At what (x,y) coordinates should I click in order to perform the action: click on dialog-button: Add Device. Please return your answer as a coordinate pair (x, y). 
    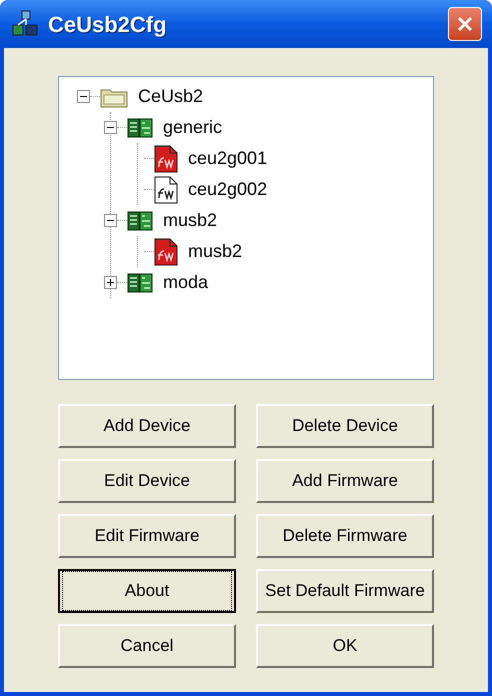
    Looking at the image, I should click on (147, 426).